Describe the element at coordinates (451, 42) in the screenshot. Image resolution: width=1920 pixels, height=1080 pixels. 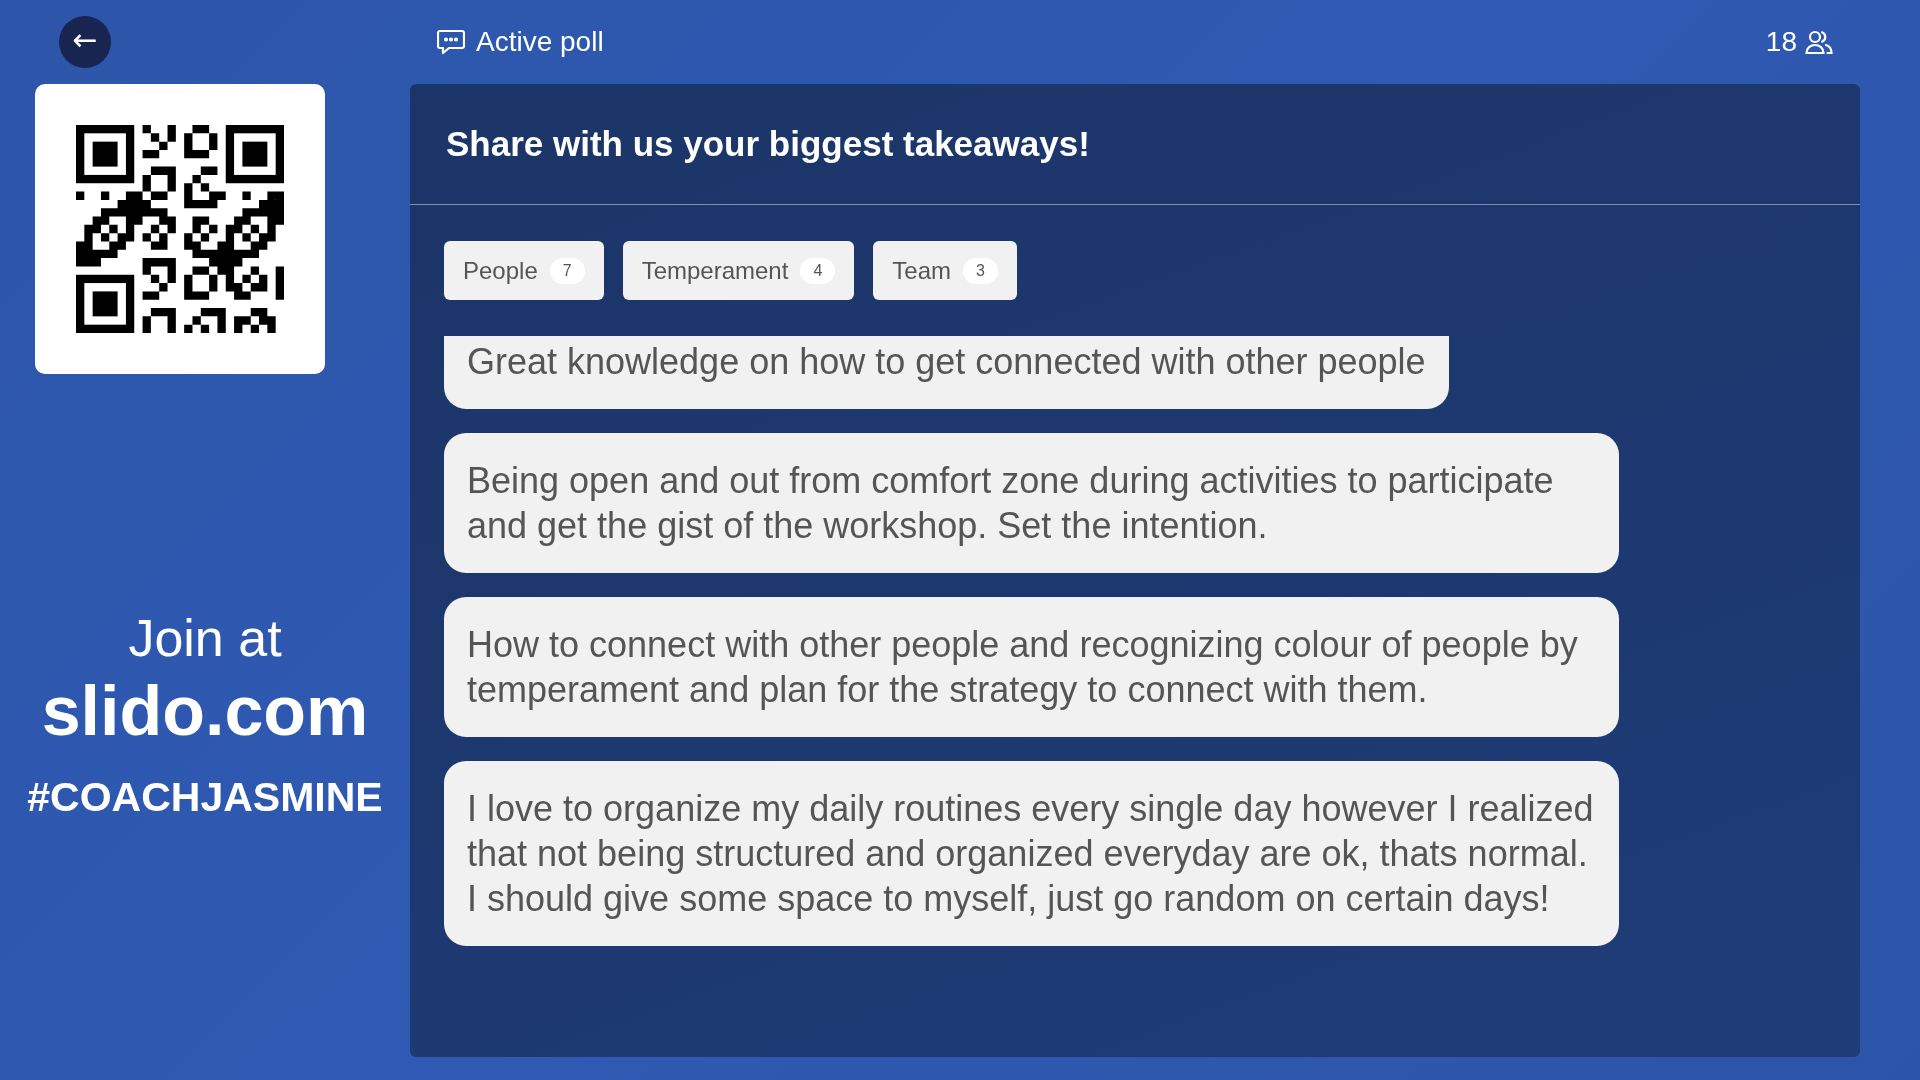
I see `chat-icon` at that location.